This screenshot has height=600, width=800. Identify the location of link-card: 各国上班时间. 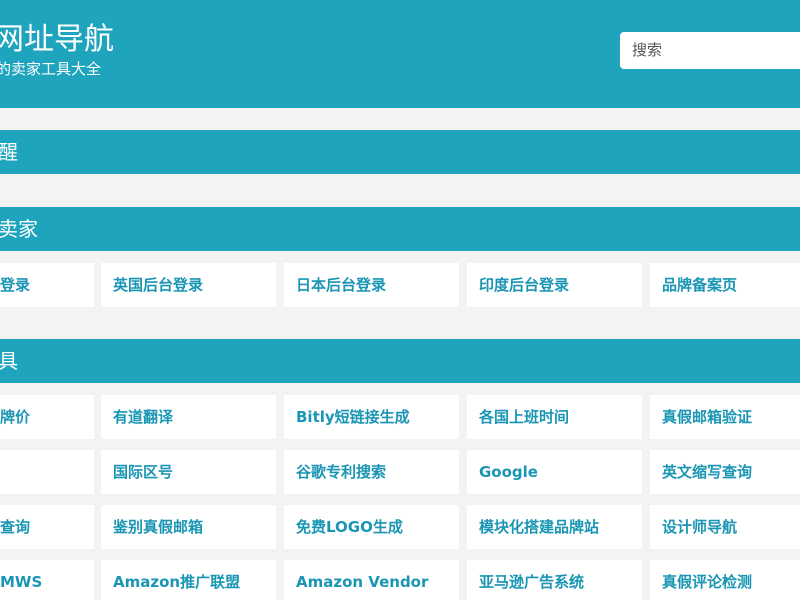
(554, 417).